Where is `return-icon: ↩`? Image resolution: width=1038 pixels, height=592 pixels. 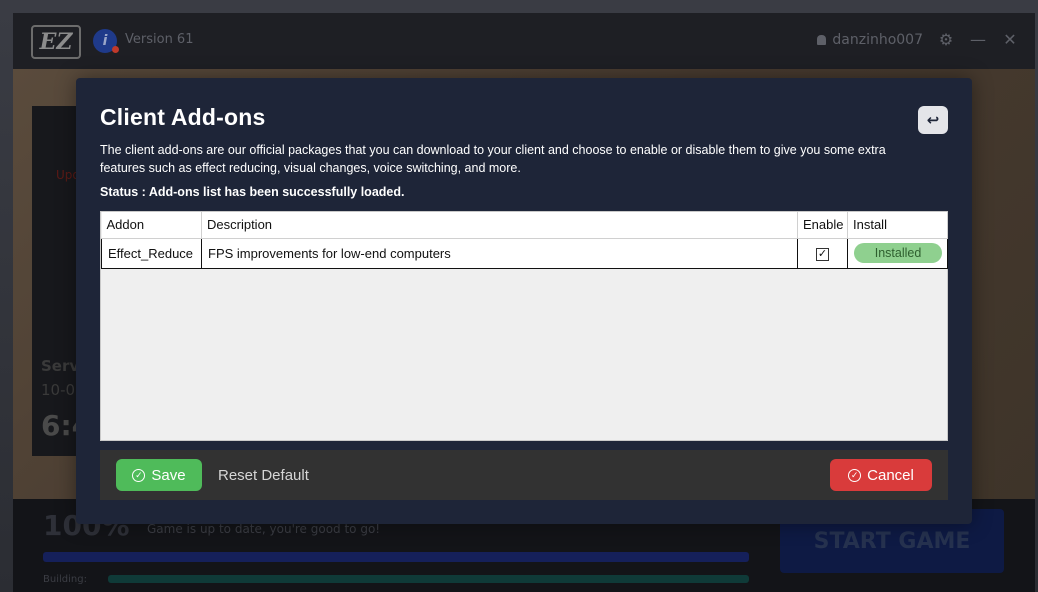
return-icon: ↩ is located at coordinates (933, 120).